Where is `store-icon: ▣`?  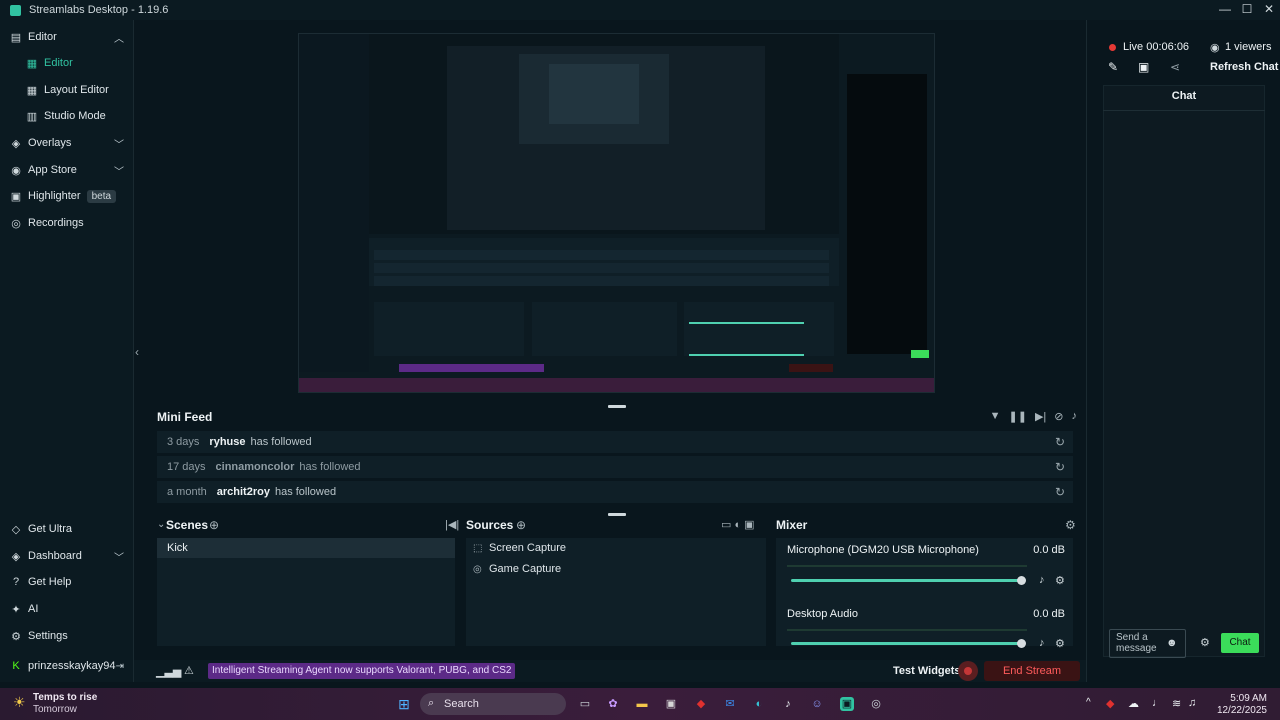
store-icon: ▣ is located at coordinates (671, 704).